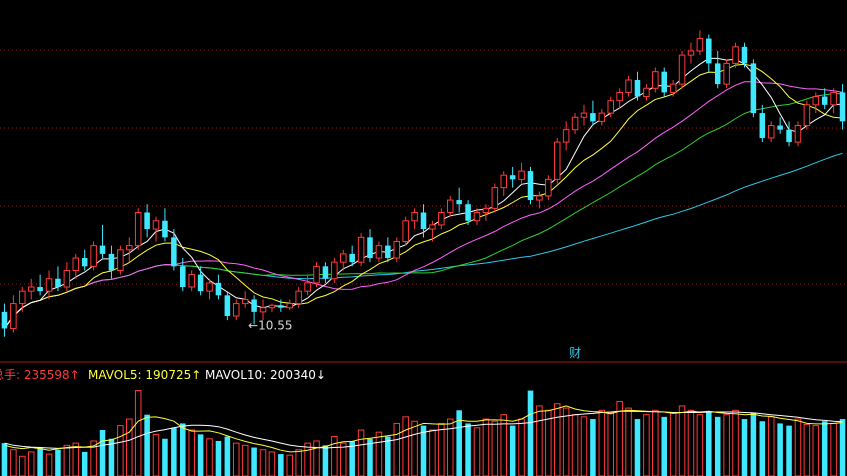  What do you see at coordinates (265, 375) in the screenshot?
I see `mavol10-label: MAVOL10: 200340↓` at bounding box center [265, 375].